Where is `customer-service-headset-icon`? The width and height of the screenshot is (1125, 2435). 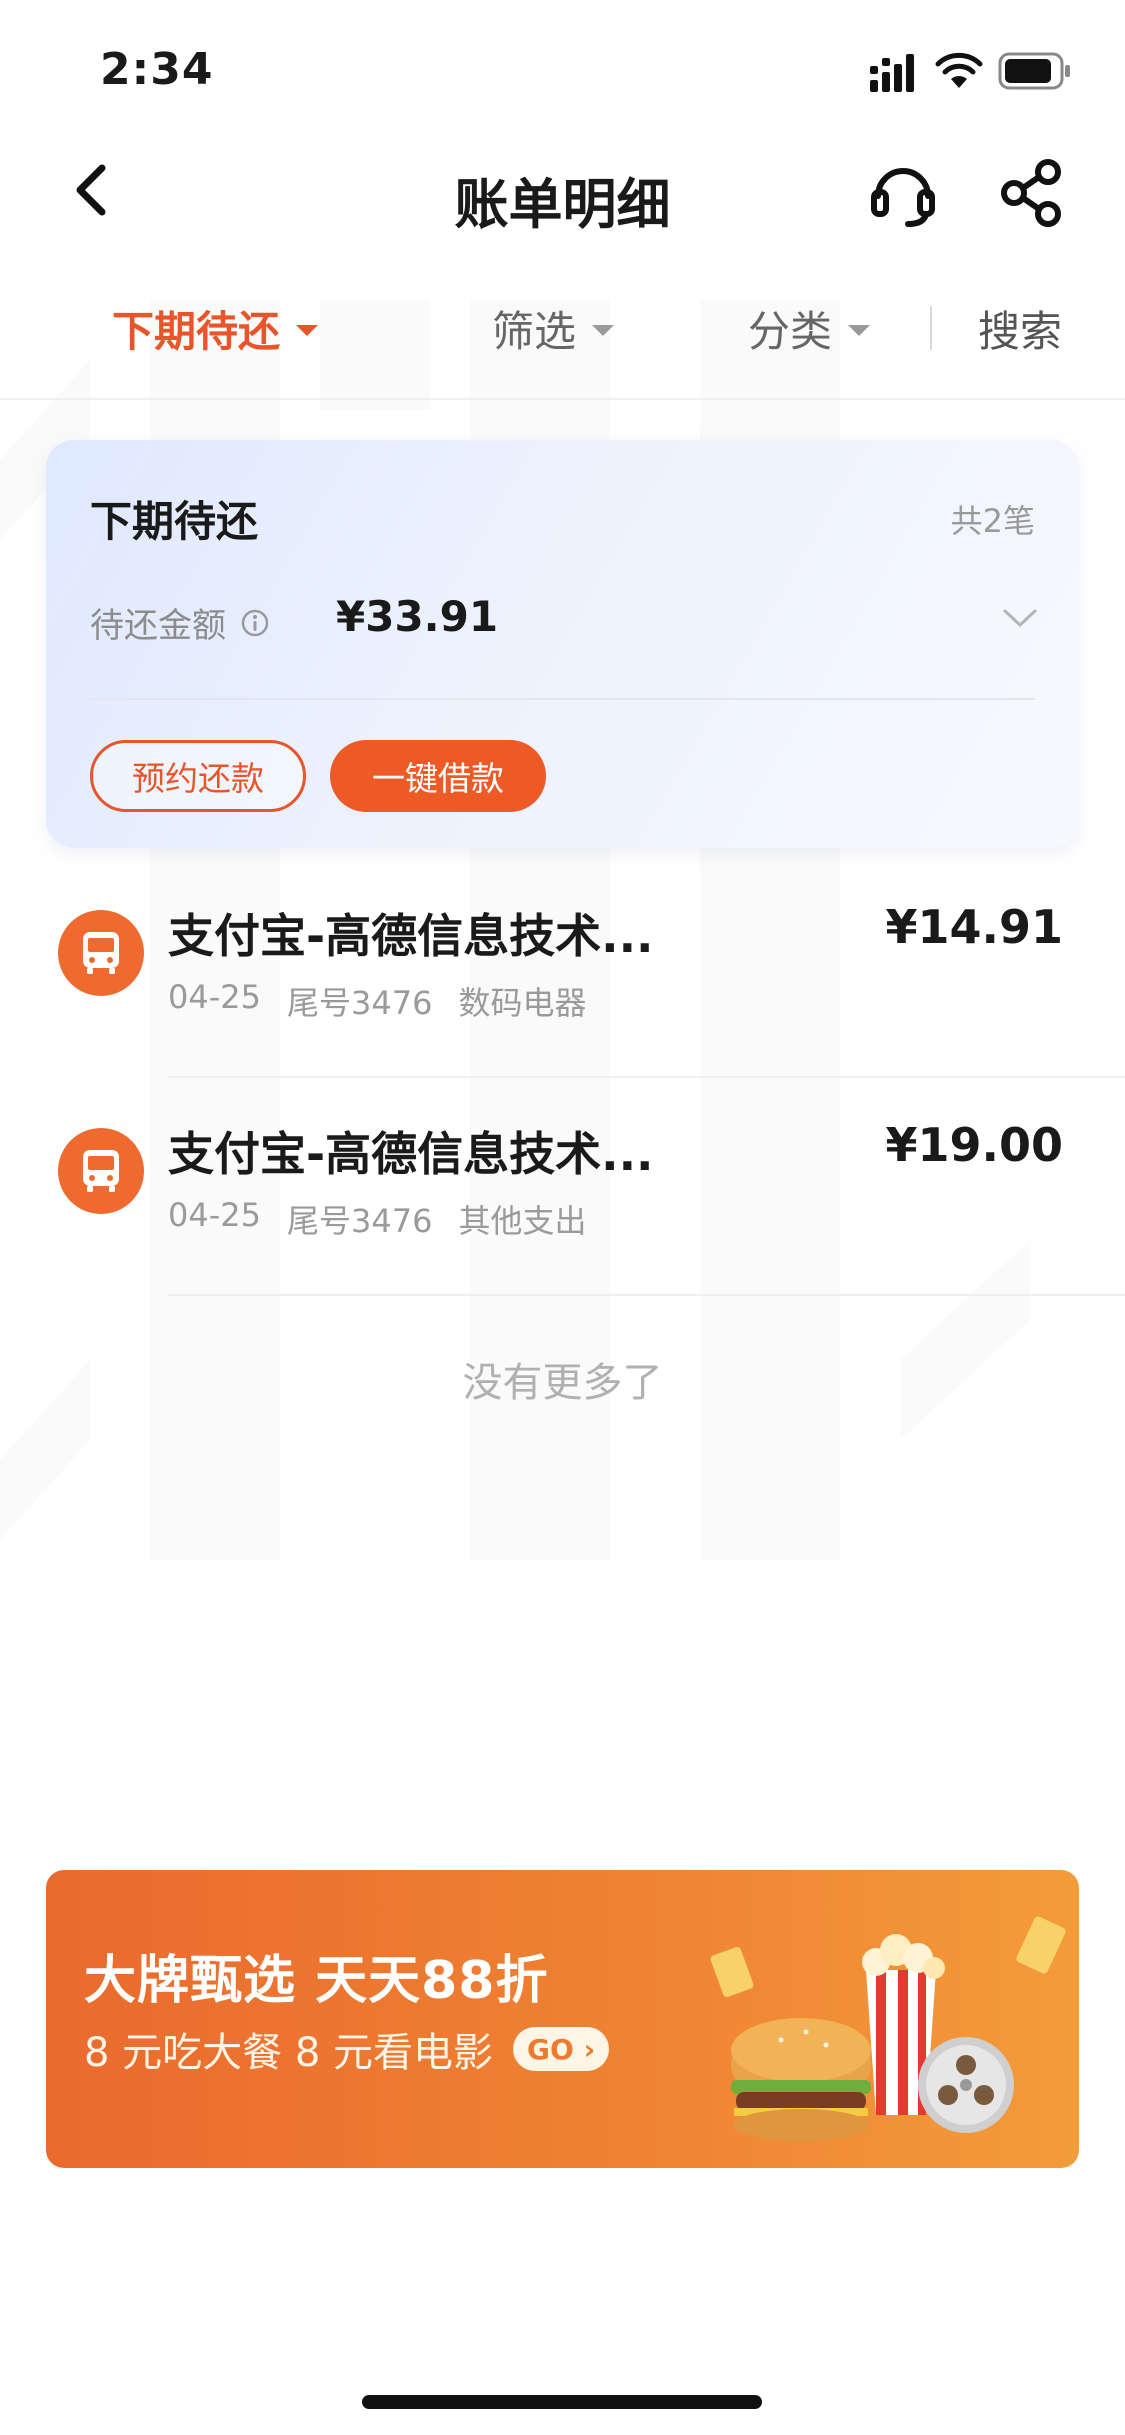
customer-service-headset-icon is located at coordinates (903, 193).